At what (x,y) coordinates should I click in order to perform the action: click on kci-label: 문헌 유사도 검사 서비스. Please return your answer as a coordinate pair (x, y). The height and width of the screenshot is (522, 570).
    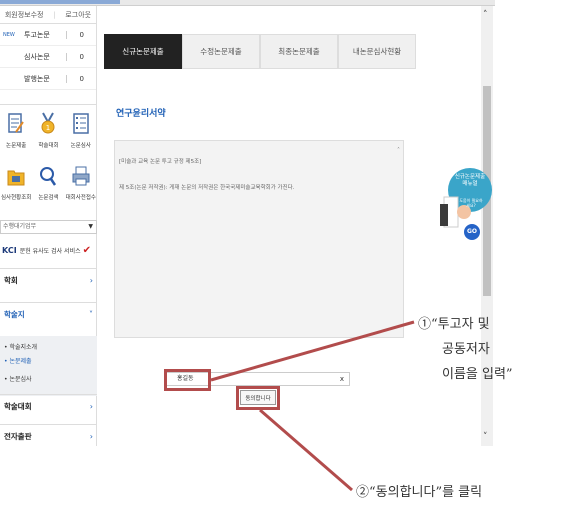
    Looking at the image, I should click on (50, 251).